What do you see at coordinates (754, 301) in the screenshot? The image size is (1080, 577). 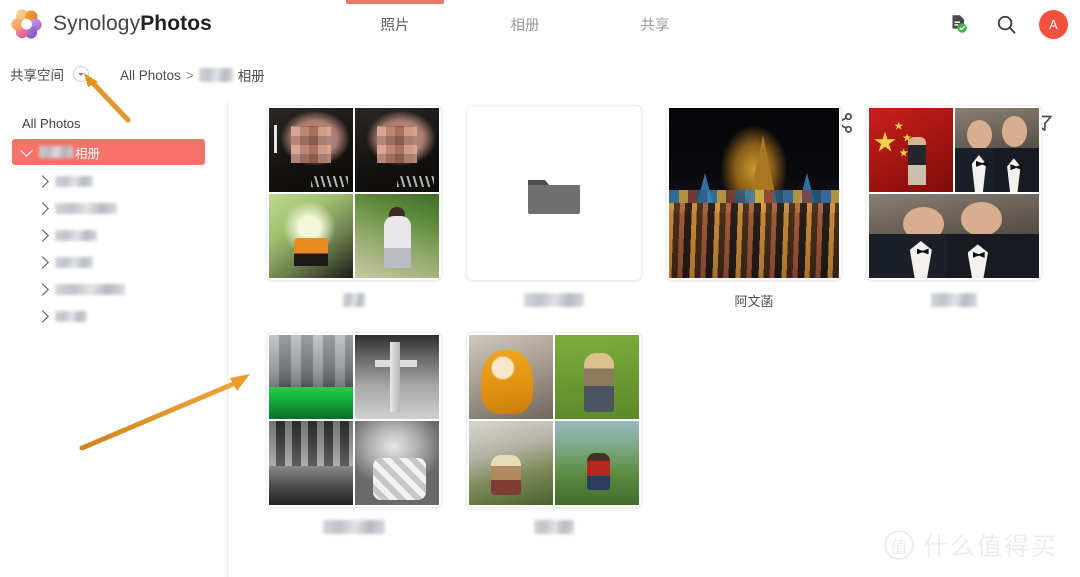 I see `album-label: 阿文菡` at bounding box center [754, 301].